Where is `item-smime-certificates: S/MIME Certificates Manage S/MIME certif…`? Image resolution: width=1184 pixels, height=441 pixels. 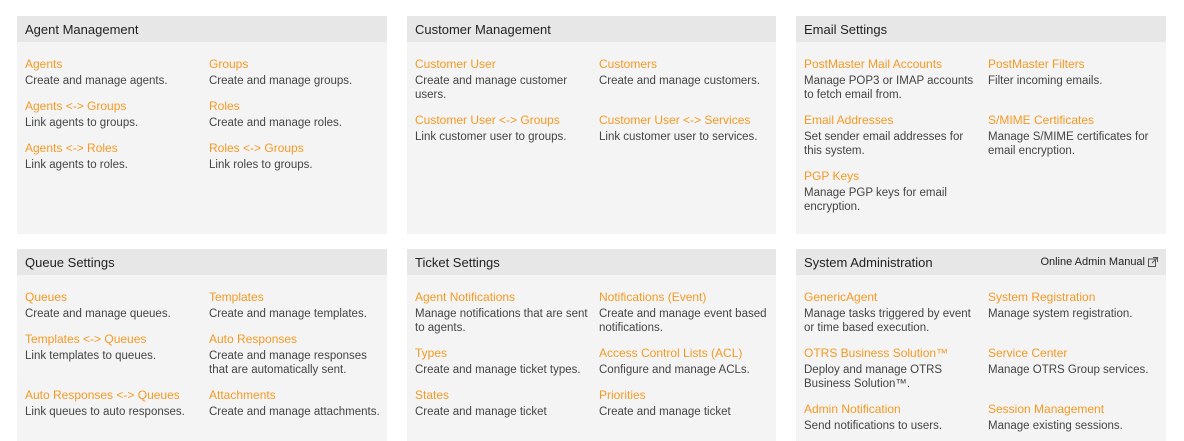
item-smime-certificates: S/MIME Certificates Manage S/MIME certif… is located at coordinates (1080, 135).